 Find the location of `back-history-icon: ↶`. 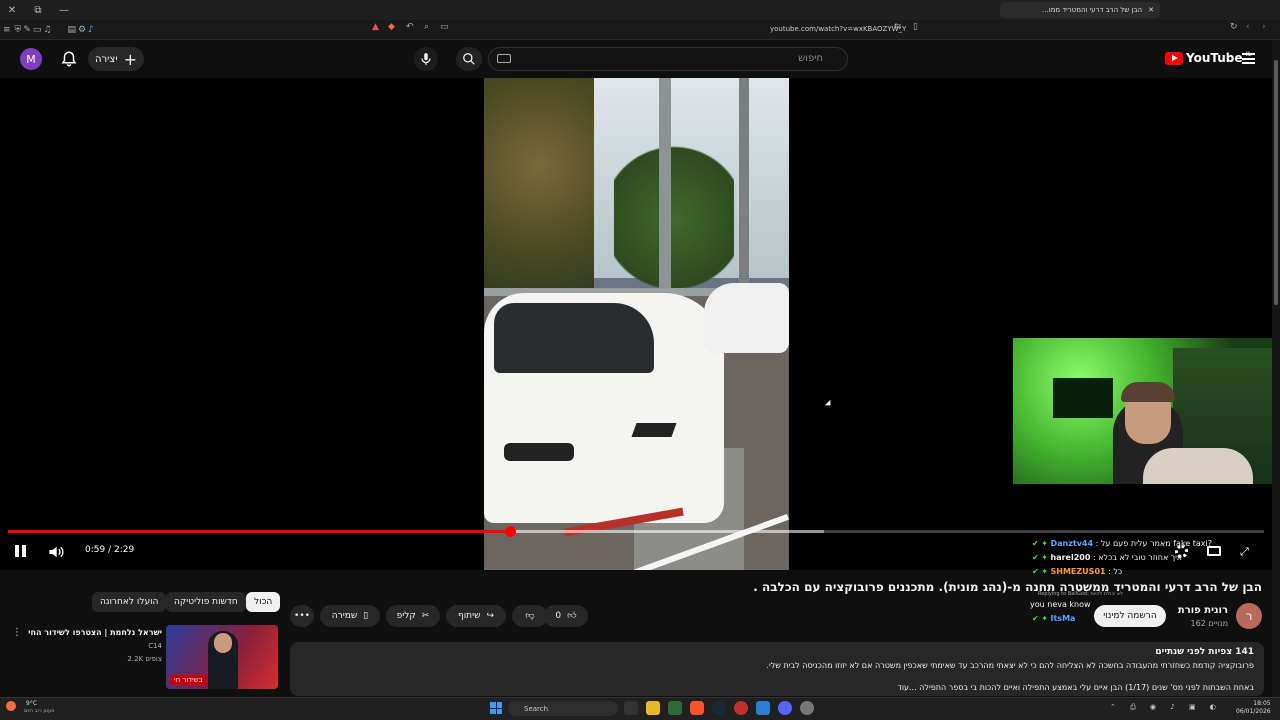

back-history-icon: ↶ is located at coordinates (410, 27).